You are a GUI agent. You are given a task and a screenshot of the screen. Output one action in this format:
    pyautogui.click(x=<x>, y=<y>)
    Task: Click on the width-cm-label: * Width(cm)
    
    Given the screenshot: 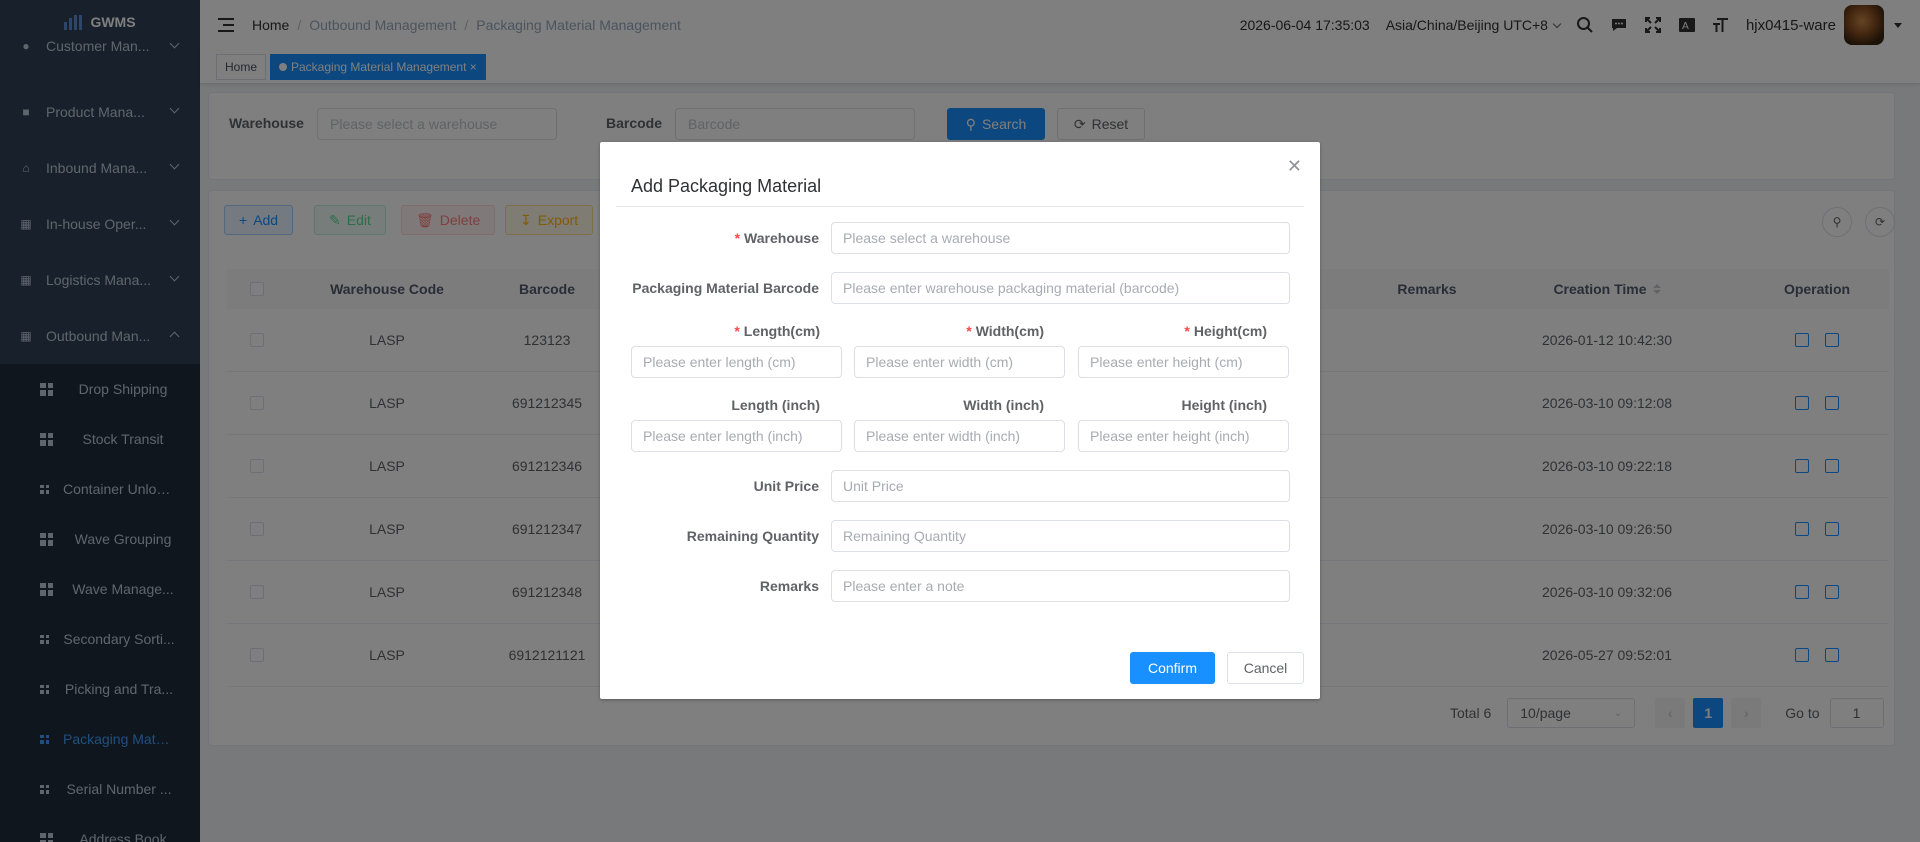 What is the action you would take?
    pyautogui.click(x=1005, y=331)
    